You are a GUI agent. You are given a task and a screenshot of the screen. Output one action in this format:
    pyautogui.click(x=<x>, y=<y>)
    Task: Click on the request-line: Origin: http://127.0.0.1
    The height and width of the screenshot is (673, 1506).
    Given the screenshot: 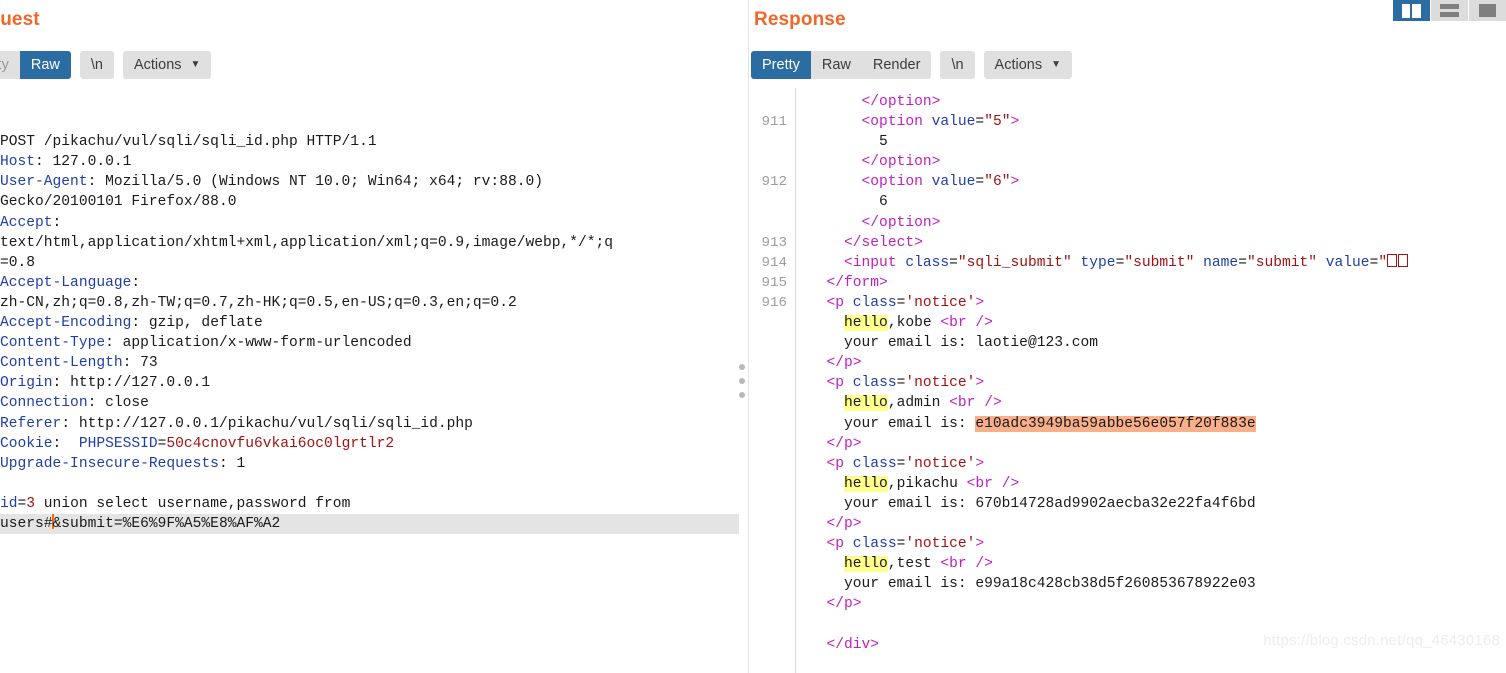 What is the action you would take?
    pyautogui.click(x=105, y=383)
    